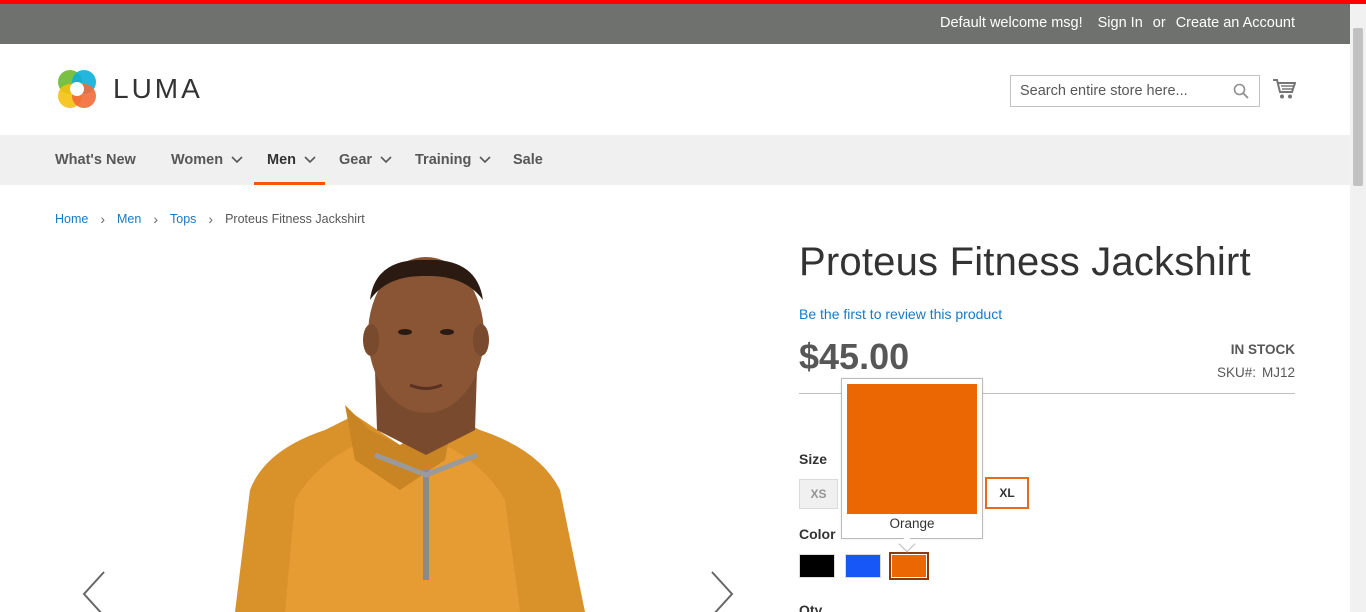 The image size is (1366, 612). What do you see at coordinates (912, 449) in the screenshot?
I see `swatch-tooltip-preview` at bounding box center [912, 449].